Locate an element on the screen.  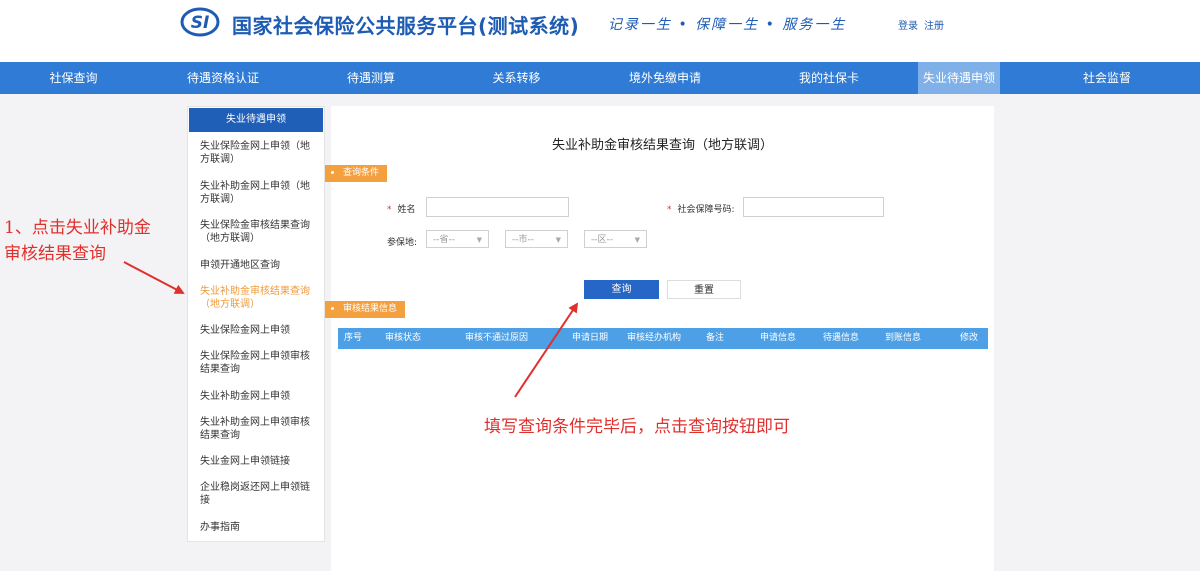
arrow-to-query-button is located at coordinates (546, 350).